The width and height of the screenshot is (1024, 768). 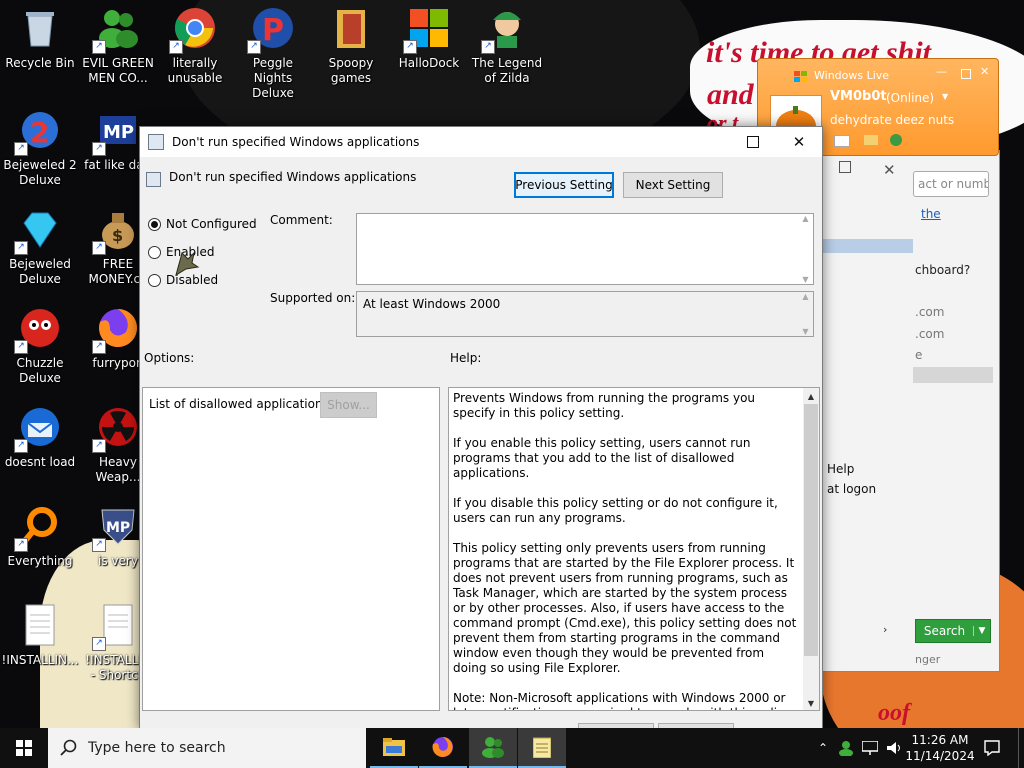 What do you see at coordinates (799, 142) in the screenshot?
I see `close-button: ✕` at bounding box center [799, 142].